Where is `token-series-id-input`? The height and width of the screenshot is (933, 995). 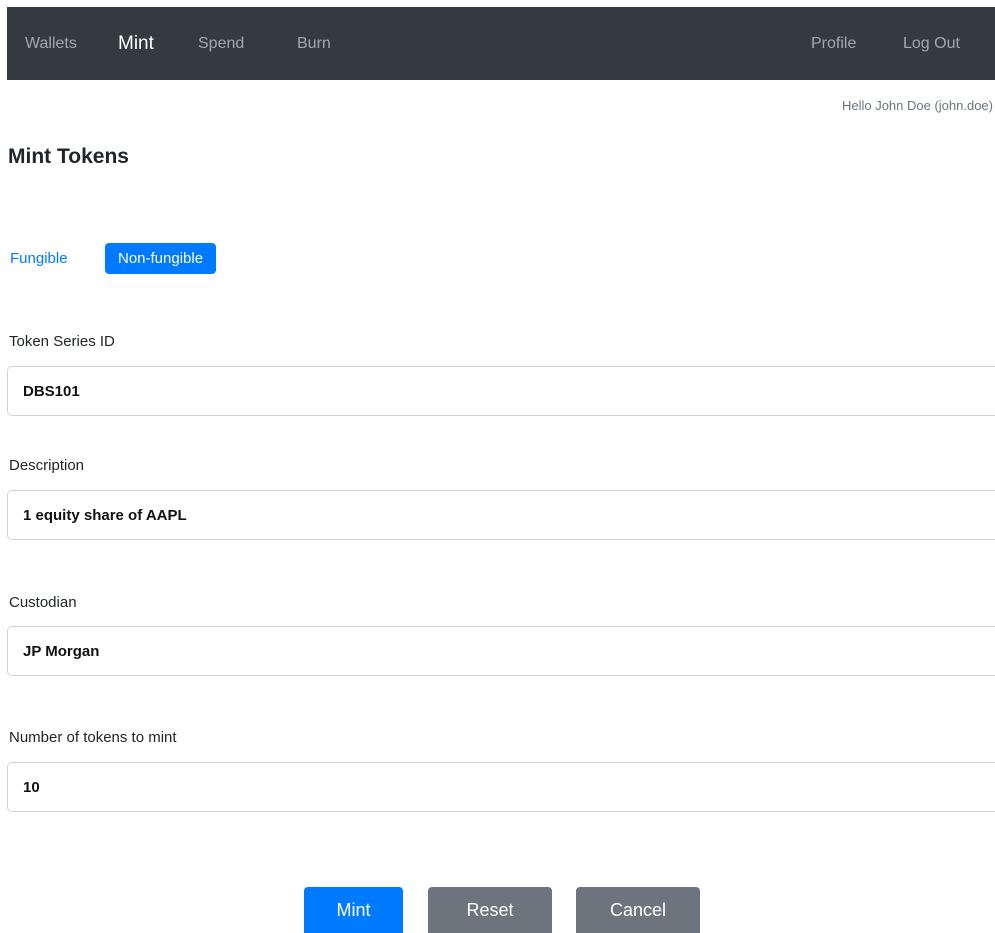
token-series-id-input is located at coordinates (501, 391).